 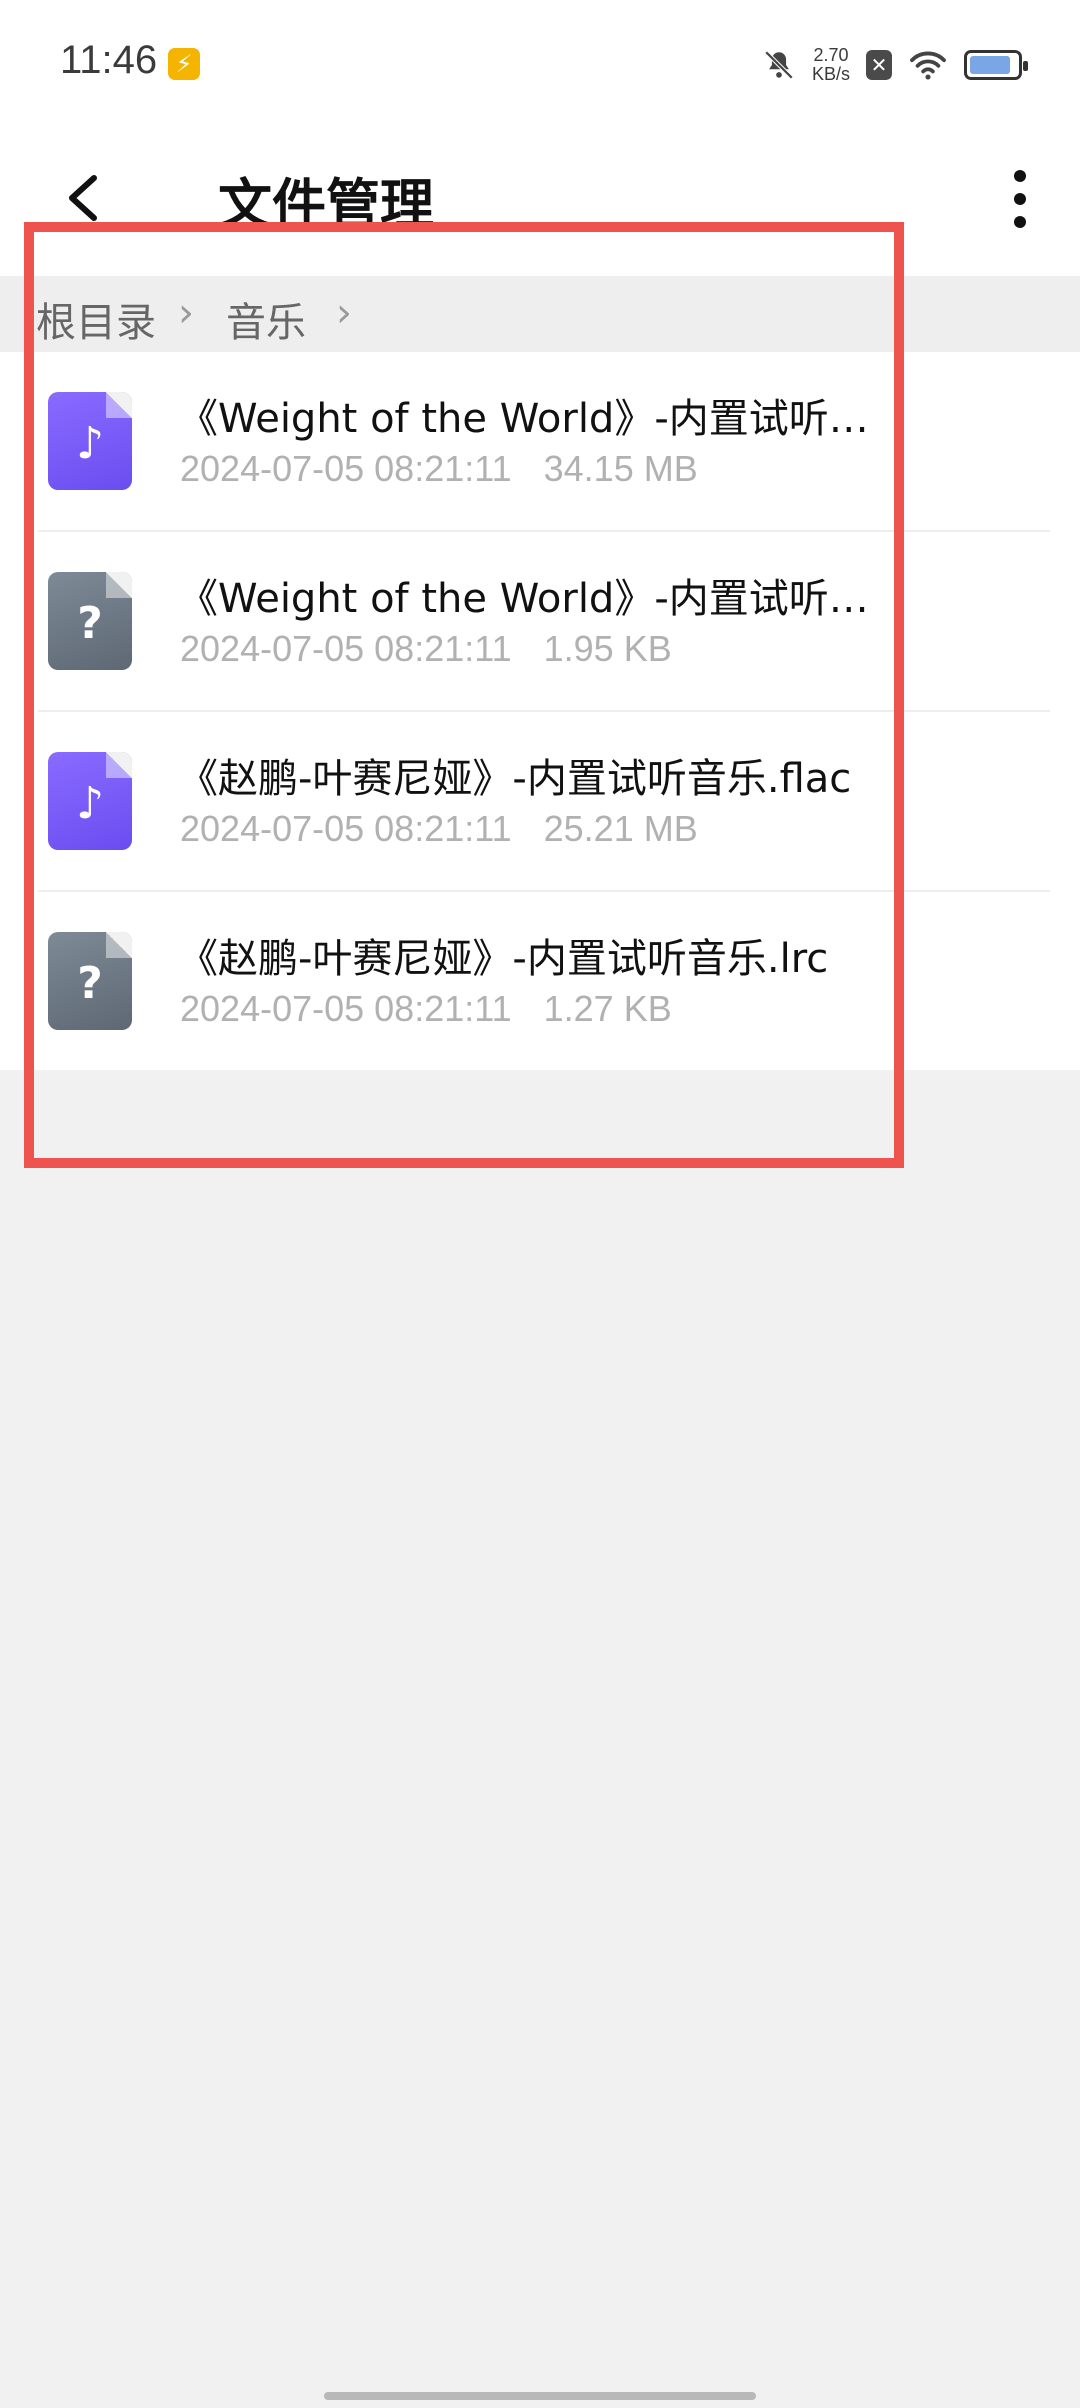 I want to click on battery-icon, so click(x=996, y=65).